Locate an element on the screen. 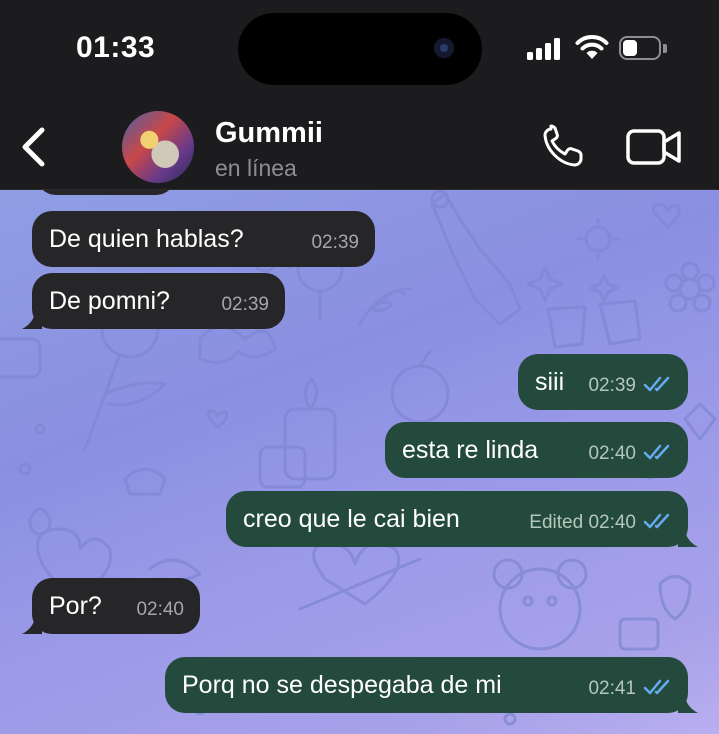 Image resolution: width=719 pixels, height=734 pixels. message-bubble-outgoing: siii 02:39 is located at coordinates (603, 382).